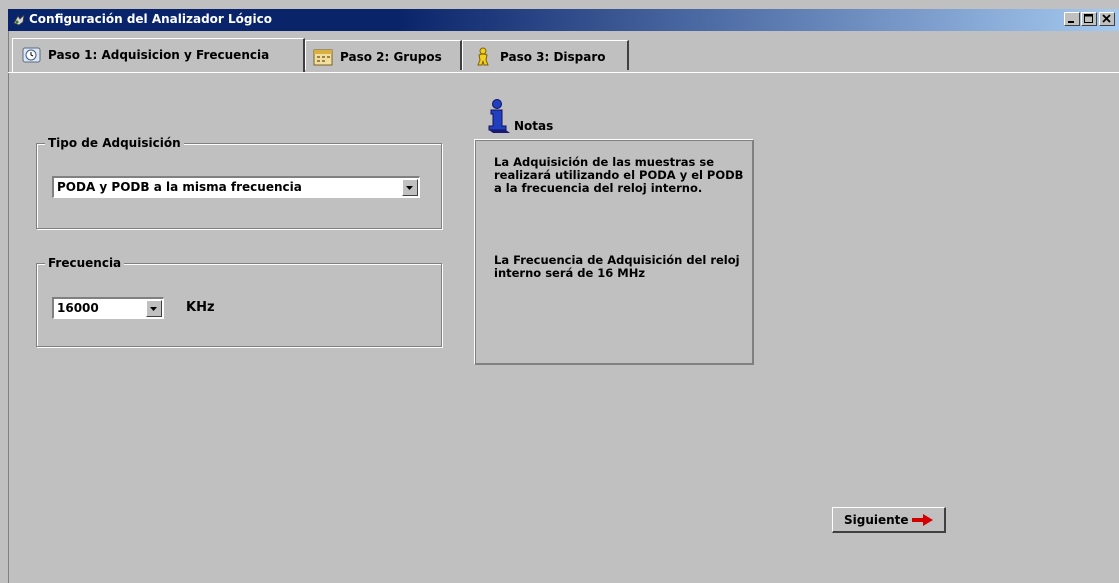  What do you see at coordinates (179, 187) in the screenshot?
I see `select-value: PODA y PODB a la misma frecuencia` at bounding box center [179, 187].